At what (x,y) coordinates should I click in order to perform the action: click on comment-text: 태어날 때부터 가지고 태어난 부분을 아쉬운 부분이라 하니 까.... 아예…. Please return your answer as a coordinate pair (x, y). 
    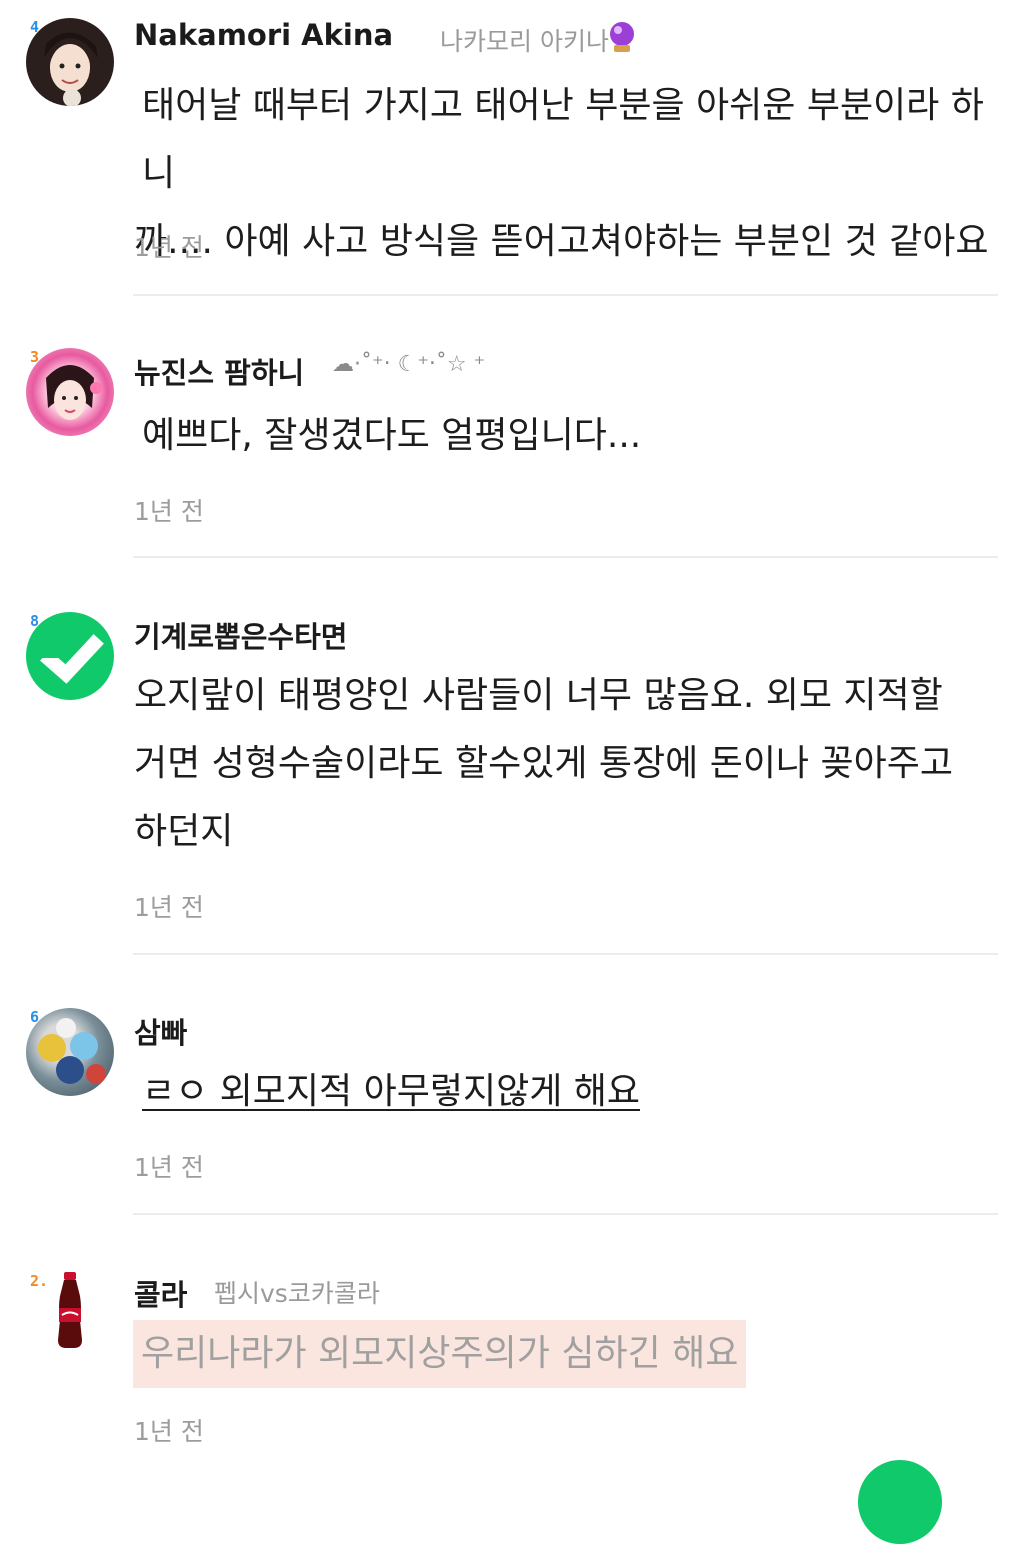
    Looking at the image, I should click on (561, 173).